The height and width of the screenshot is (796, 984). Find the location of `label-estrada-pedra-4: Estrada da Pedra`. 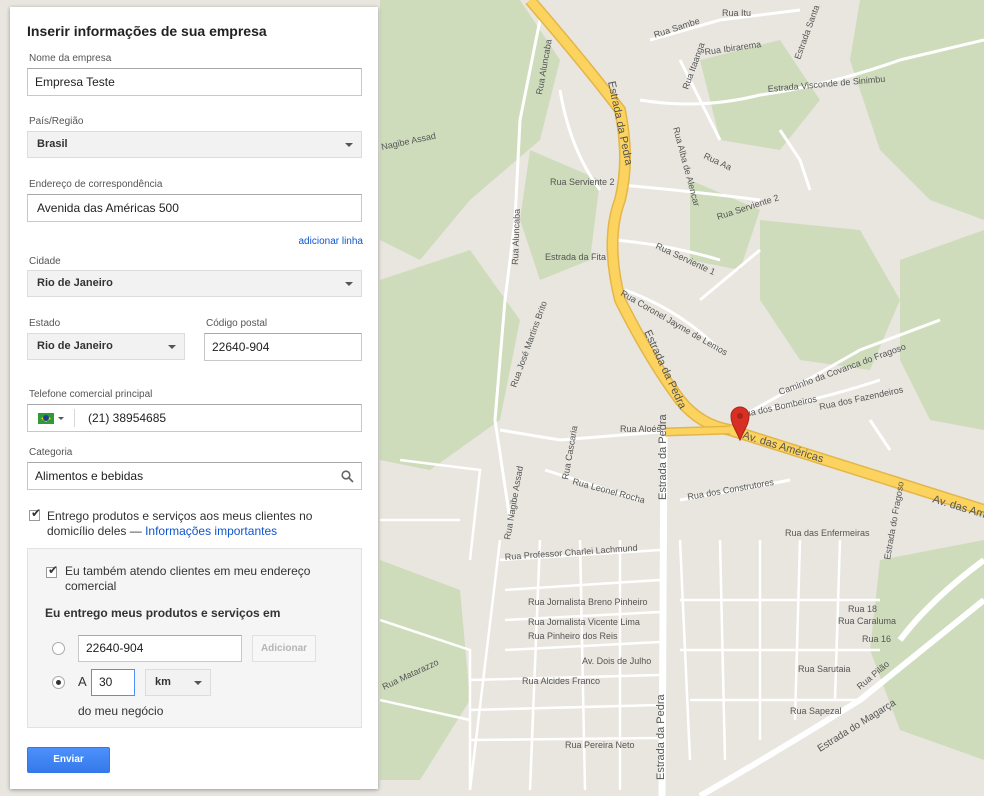

label-estrada-pedra-4: Estrada da Pedra is located at coordinates (661, 737).